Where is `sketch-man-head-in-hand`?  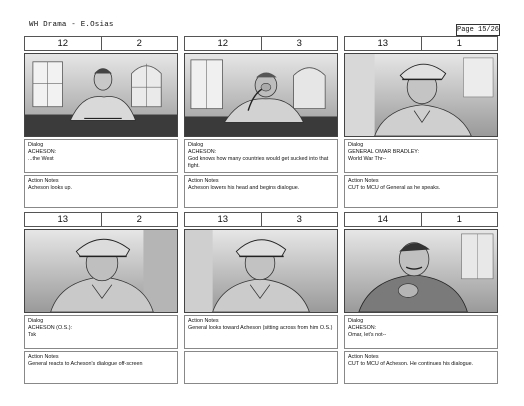
sketch-man-head-in-hand is located at coordinates (261, 95).